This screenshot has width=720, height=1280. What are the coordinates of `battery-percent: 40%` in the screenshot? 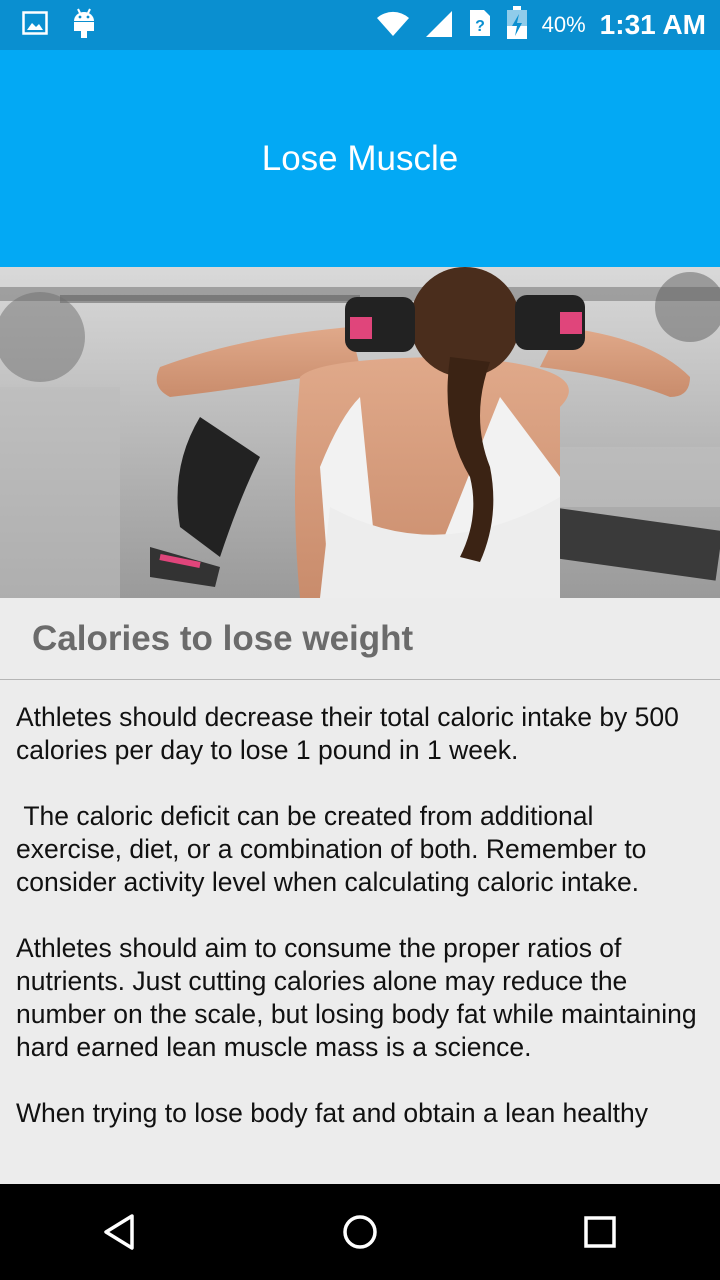 It's located at (563, 24).